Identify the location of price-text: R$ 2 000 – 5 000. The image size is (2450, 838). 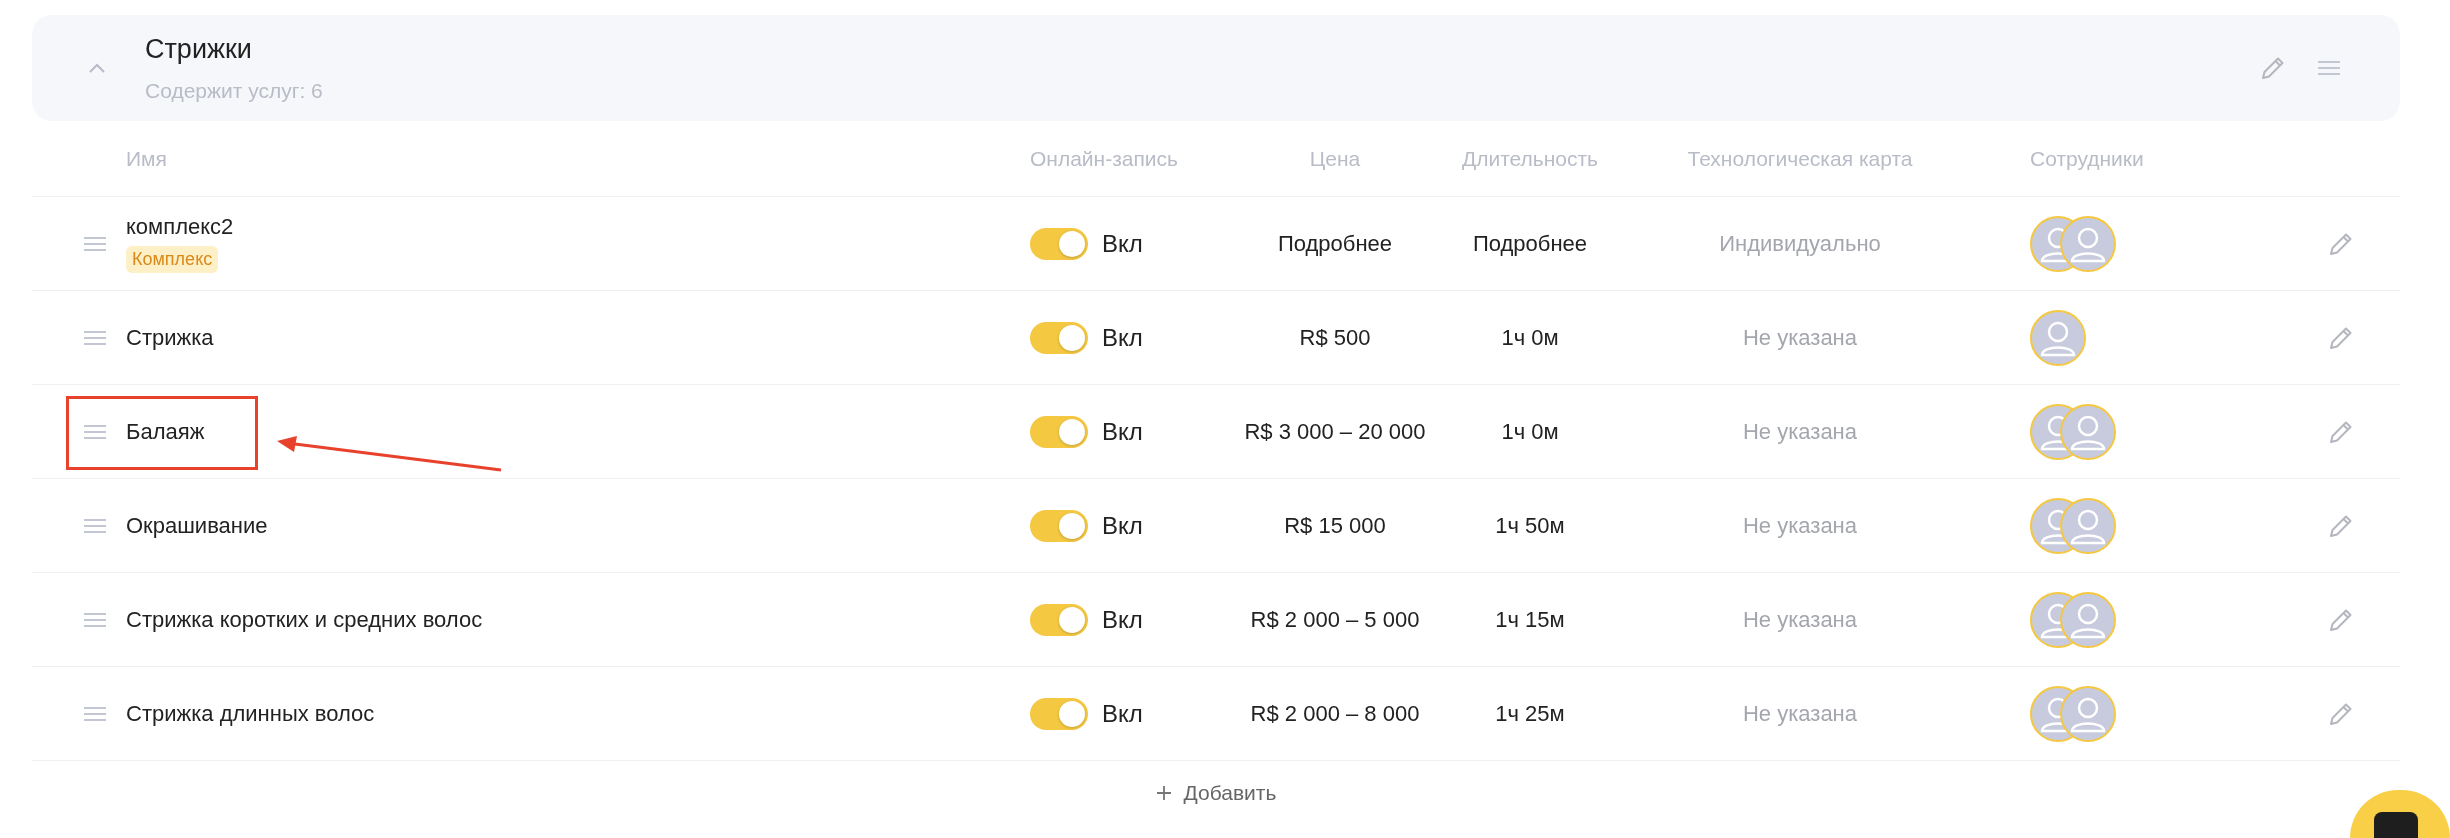
(1335, 619).